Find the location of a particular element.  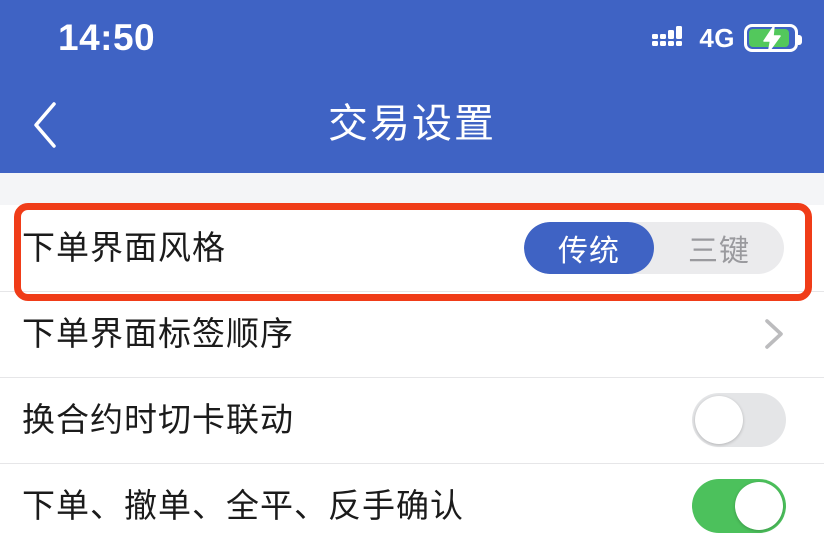

section-gap is located at coordinates (412, 189).